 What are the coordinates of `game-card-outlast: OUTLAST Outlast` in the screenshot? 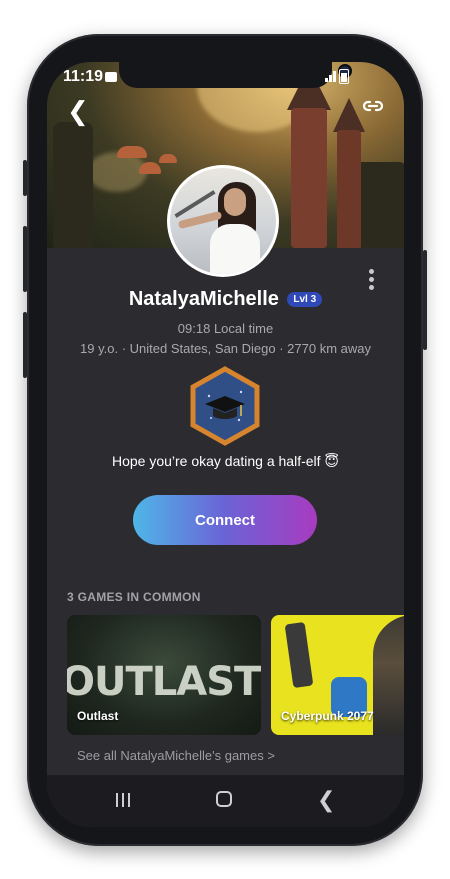 It's located at (164, 675).